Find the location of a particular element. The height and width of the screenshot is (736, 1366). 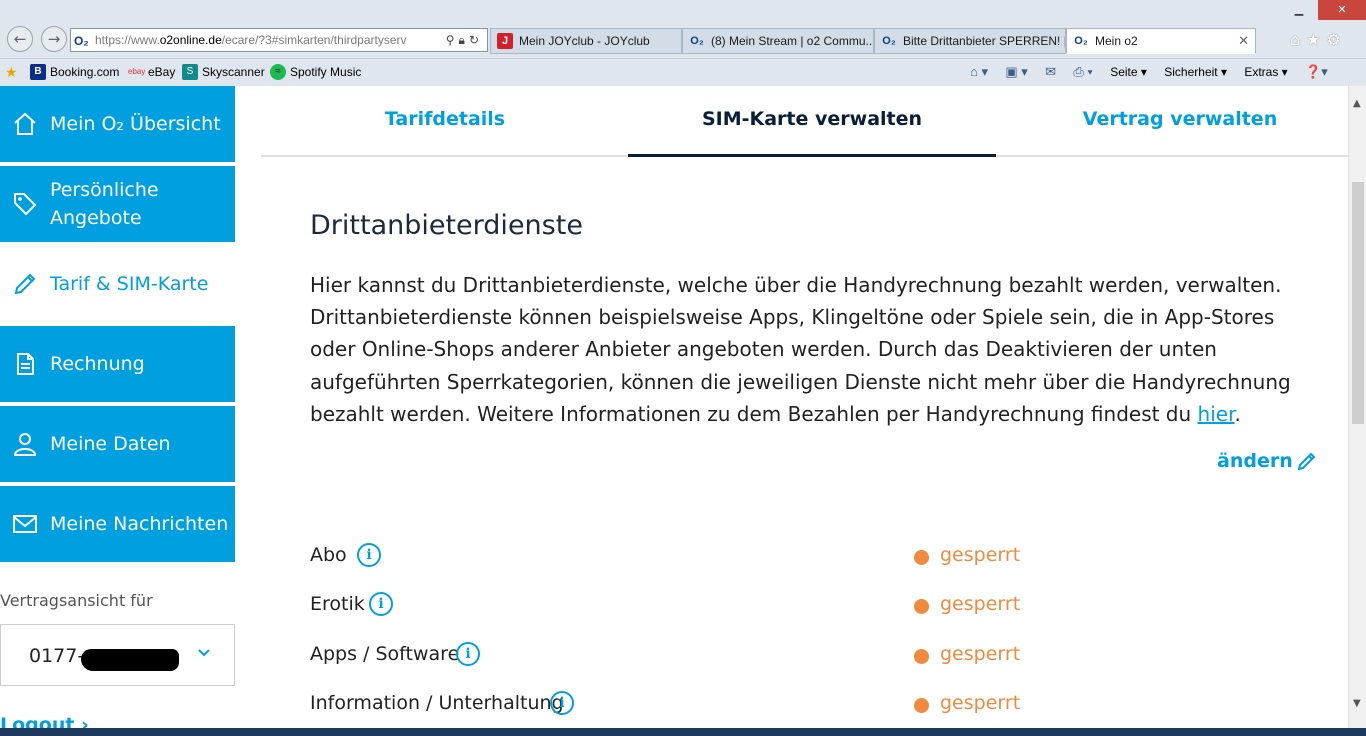

home-icon: ⌂ is located at coordinates (1298, 39).